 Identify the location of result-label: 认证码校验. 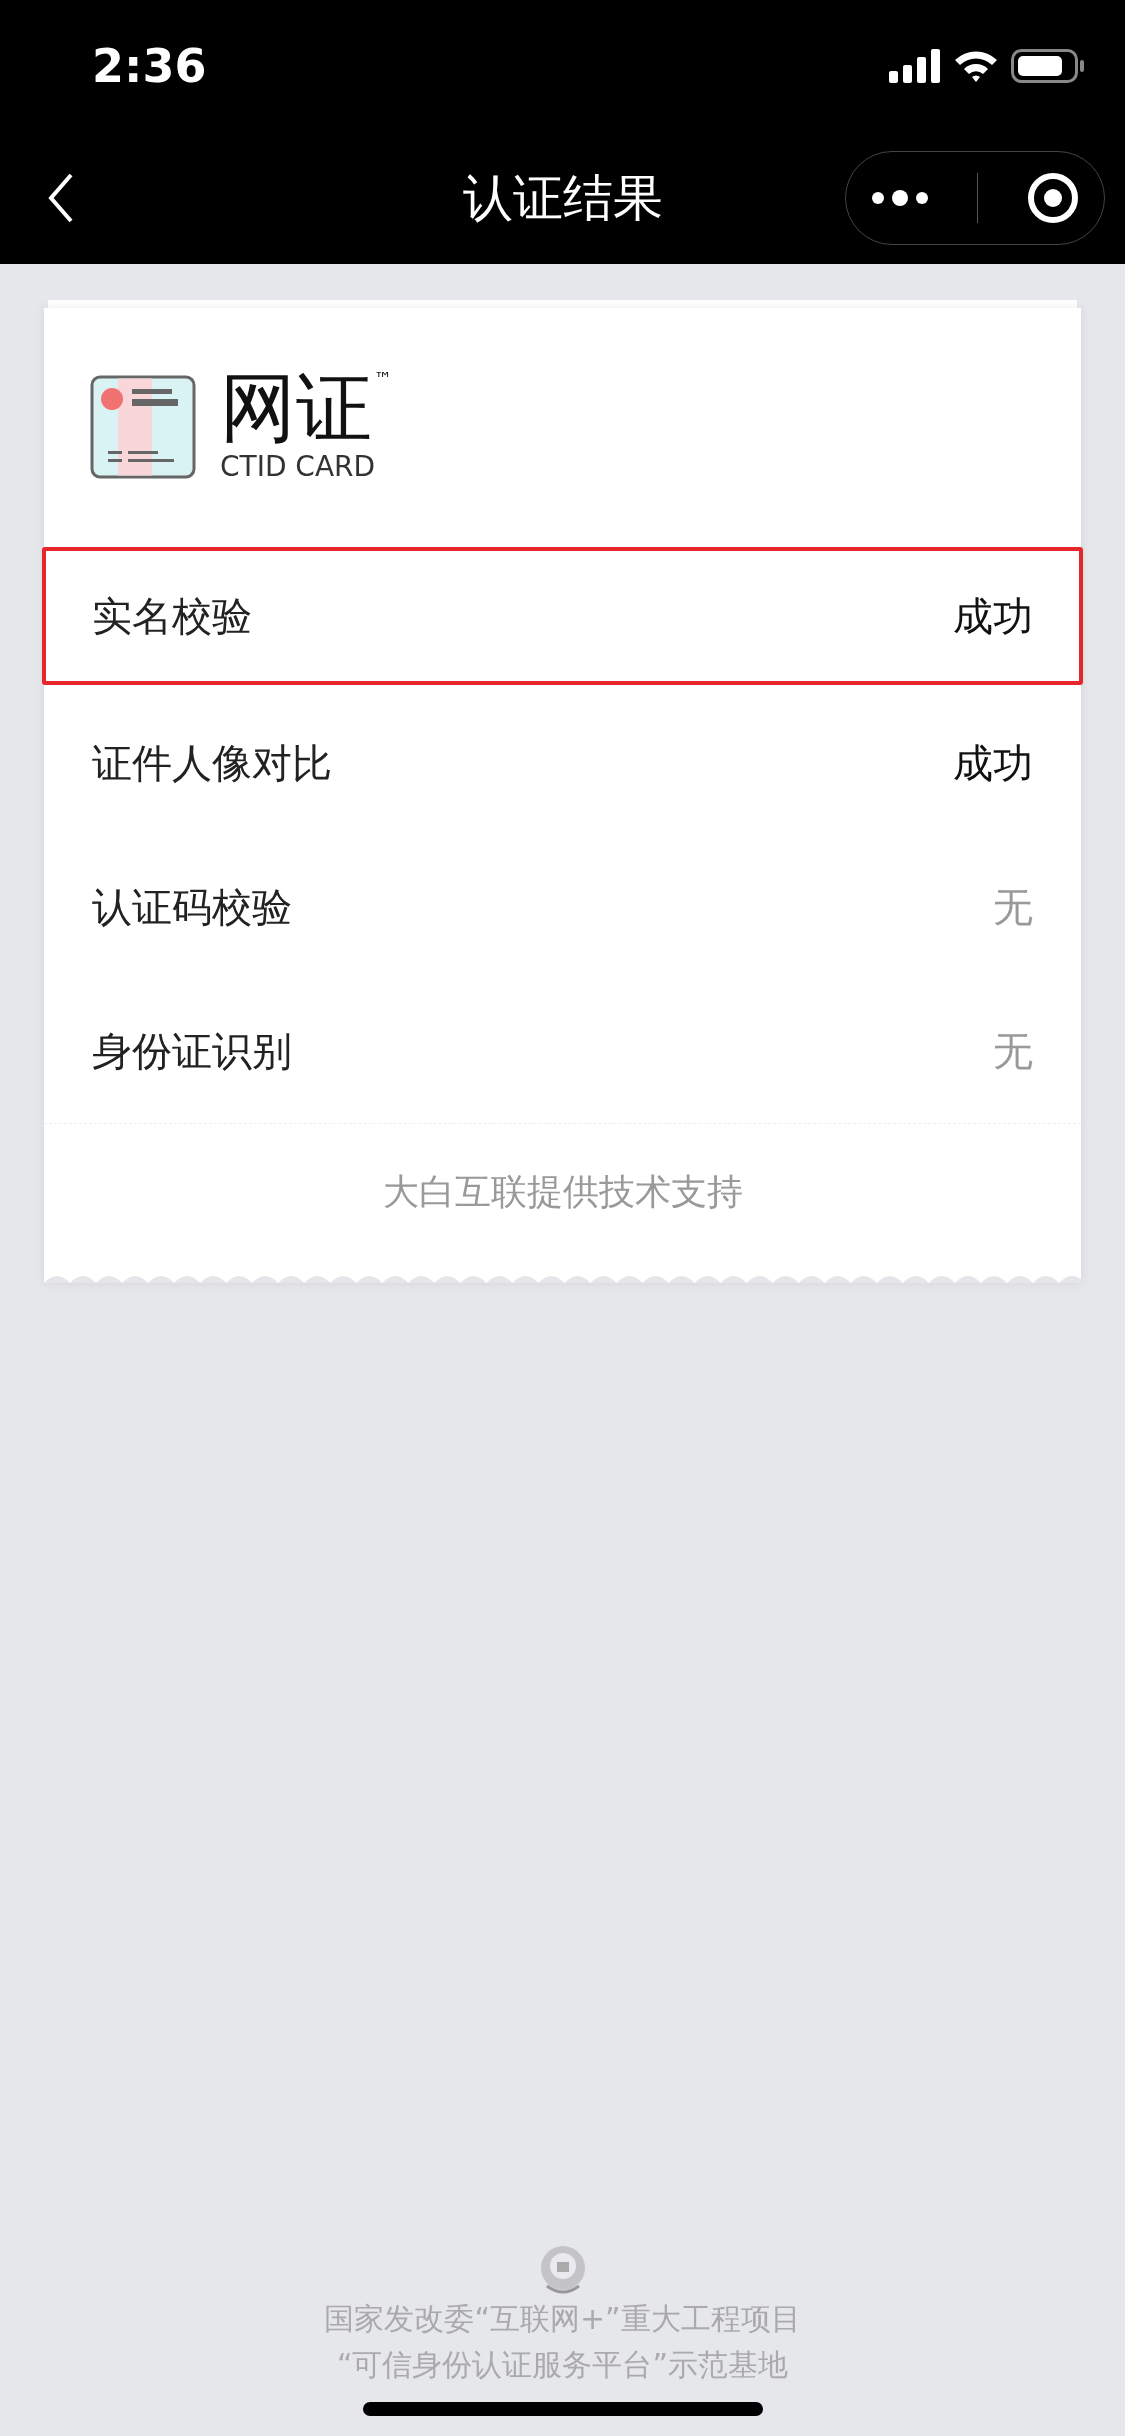
(192, 907).